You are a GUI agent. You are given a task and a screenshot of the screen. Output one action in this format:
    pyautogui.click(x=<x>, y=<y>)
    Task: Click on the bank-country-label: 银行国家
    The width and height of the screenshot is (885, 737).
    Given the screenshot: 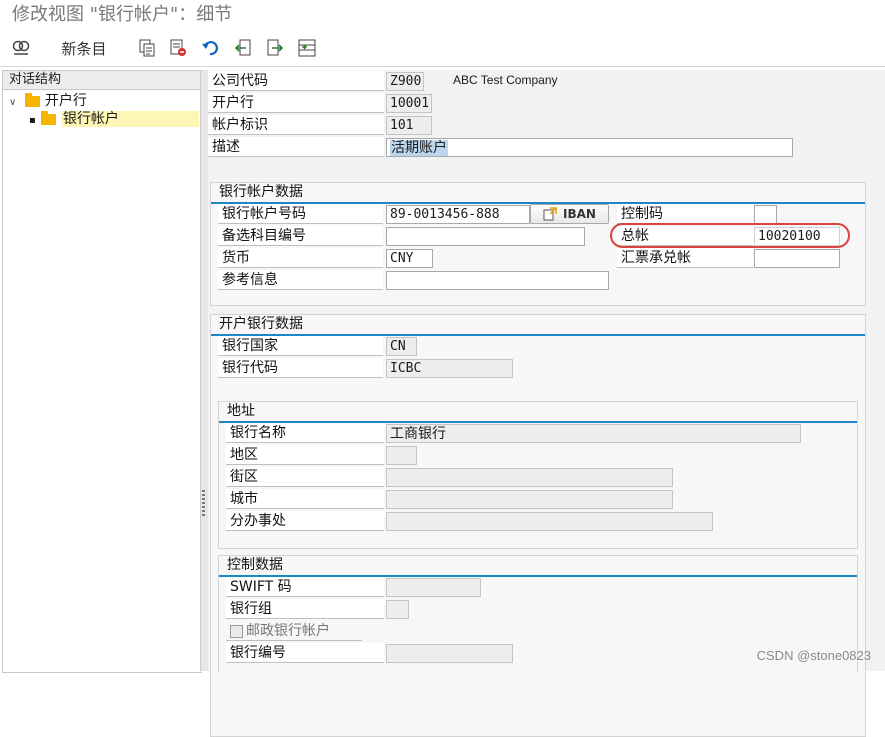 What is the action you would take?
    pyautogui.click(x=300, y=346)
    